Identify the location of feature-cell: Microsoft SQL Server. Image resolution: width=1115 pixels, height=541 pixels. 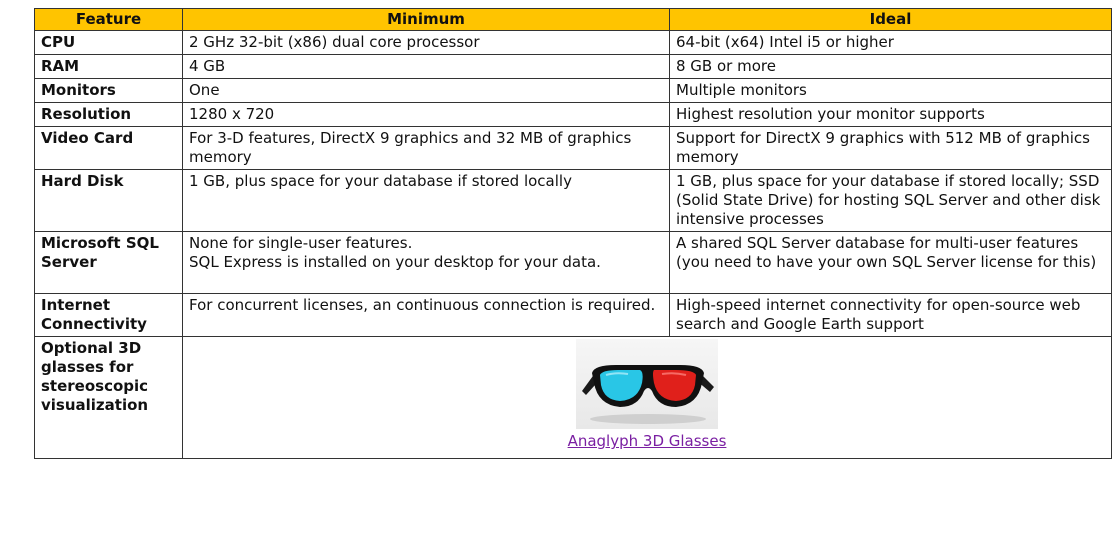
(108, 262).